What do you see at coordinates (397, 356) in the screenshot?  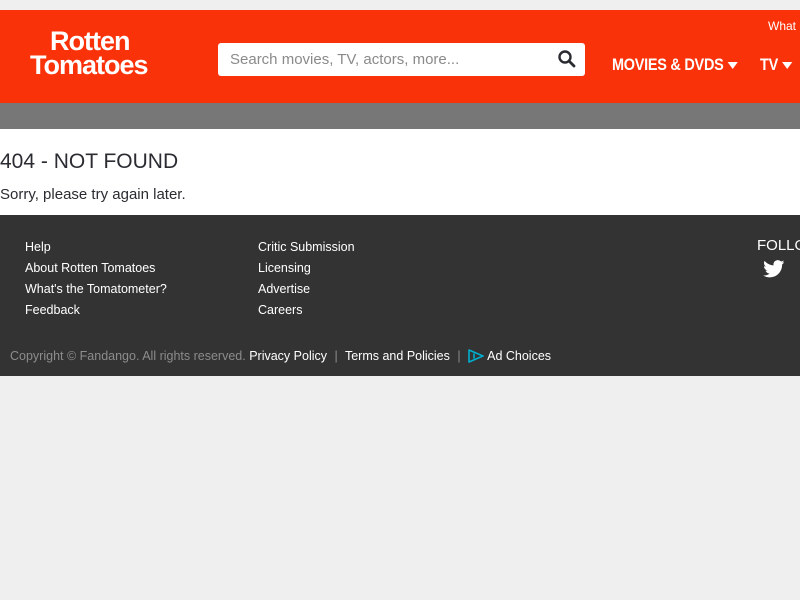 I see `terms-policies-link: Terms and Policies` at bounding box center [397, 356].